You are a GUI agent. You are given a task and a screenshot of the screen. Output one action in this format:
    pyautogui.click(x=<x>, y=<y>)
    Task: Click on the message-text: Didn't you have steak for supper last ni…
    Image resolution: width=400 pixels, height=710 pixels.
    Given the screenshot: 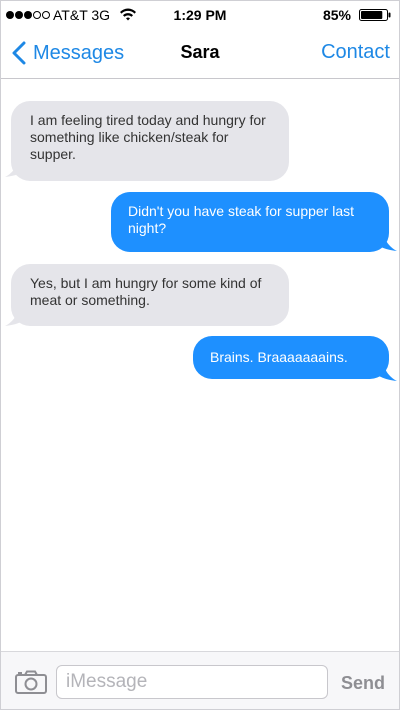 What is the action you would take?
    pyautogui.click(x=241, y=219)
    